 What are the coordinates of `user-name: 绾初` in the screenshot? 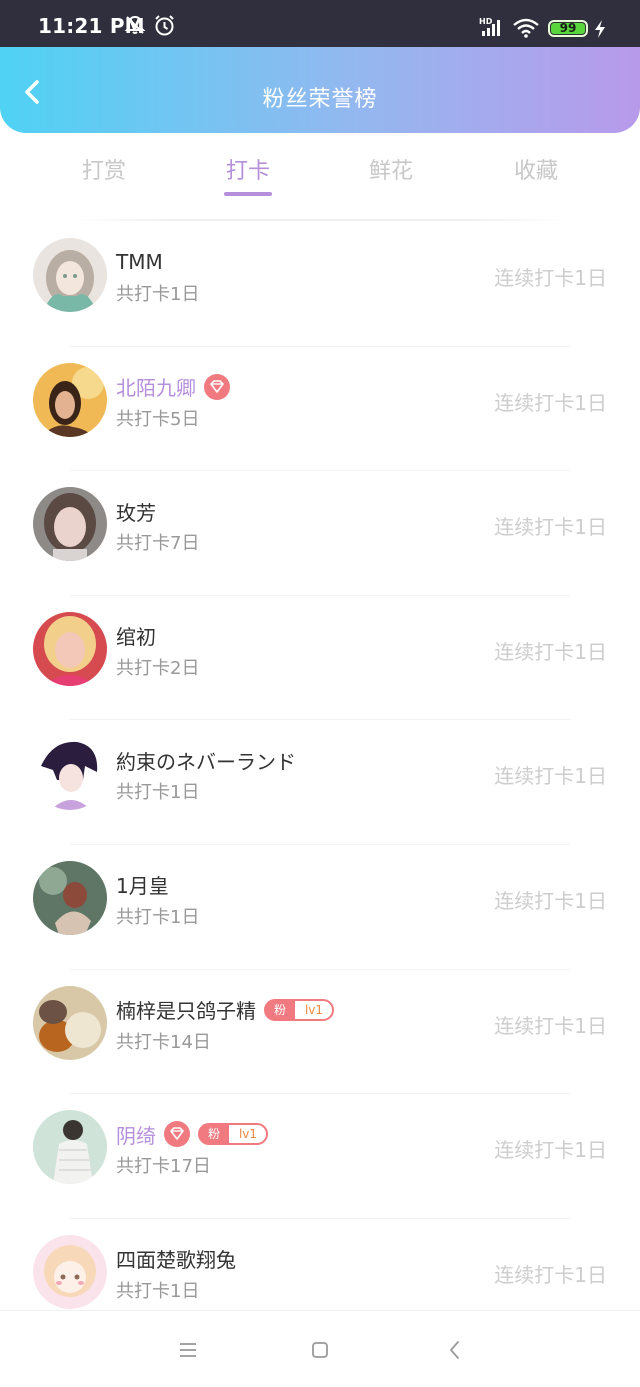 It's located at (136, 637).